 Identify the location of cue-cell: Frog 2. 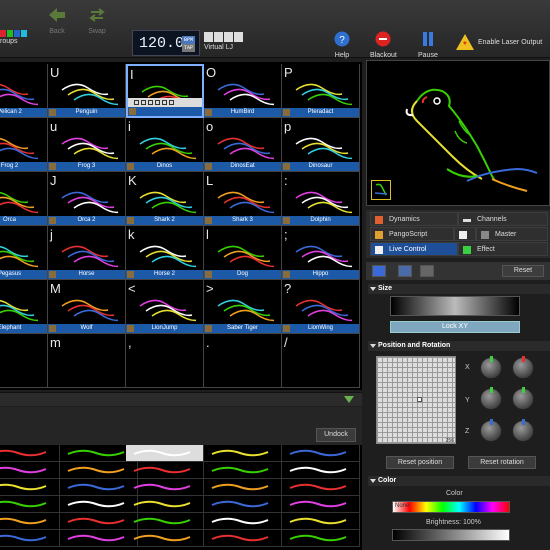
(24, 145).